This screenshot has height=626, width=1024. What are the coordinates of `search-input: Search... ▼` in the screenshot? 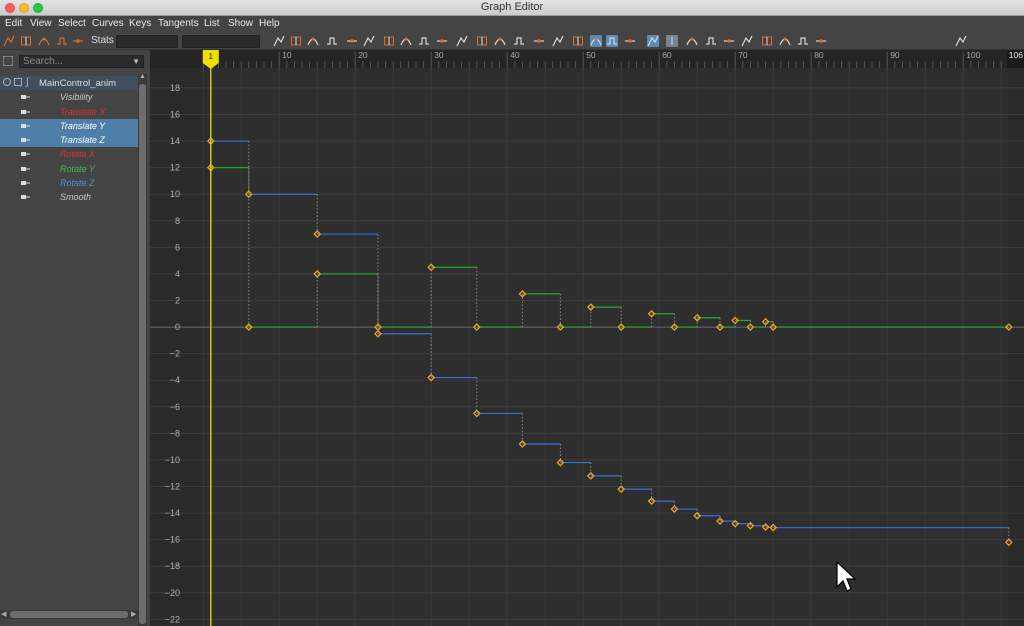 It's located at (81, 61).